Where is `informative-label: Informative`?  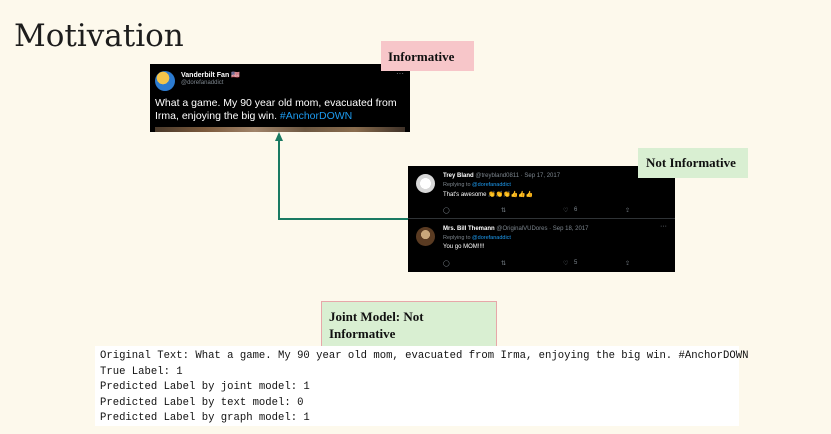
informative-label: Informative is located at coordinates (427, 56).